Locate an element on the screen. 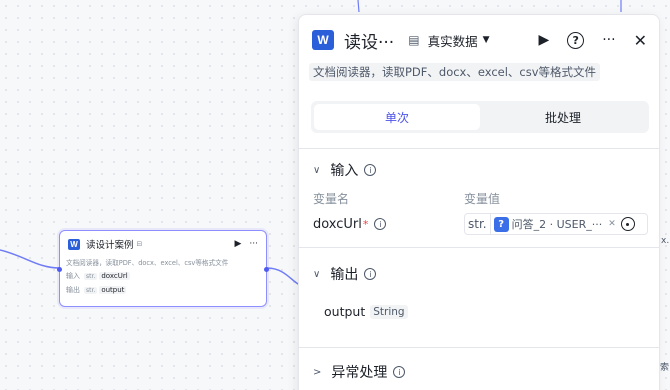  tab-single: 单次 is located at coordinates (397, 117).